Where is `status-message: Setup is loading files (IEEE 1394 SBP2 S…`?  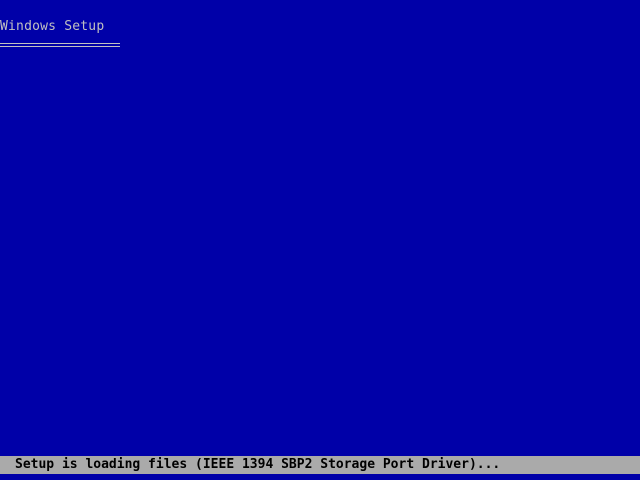 status-message: Setup is loading files (IEEE 1394 SBP2 S… is located at coordinates (258, 464).